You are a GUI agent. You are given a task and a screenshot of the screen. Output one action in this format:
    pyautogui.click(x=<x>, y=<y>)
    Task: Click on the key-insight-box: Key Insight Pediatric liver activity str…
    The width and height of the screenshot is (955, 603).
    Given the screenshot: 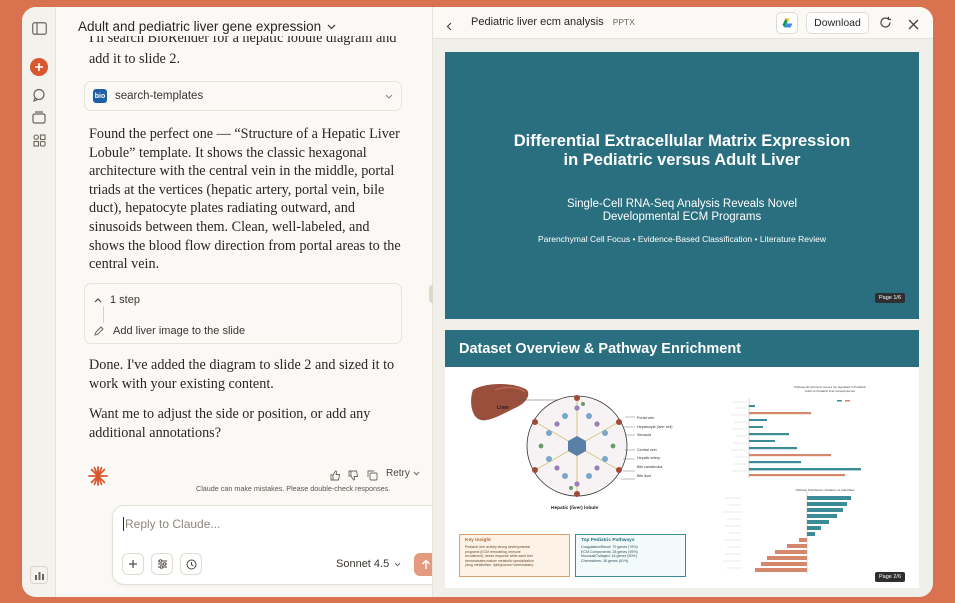 What is the action you would take?
    pyautogui.click(x=514, y=555)
    